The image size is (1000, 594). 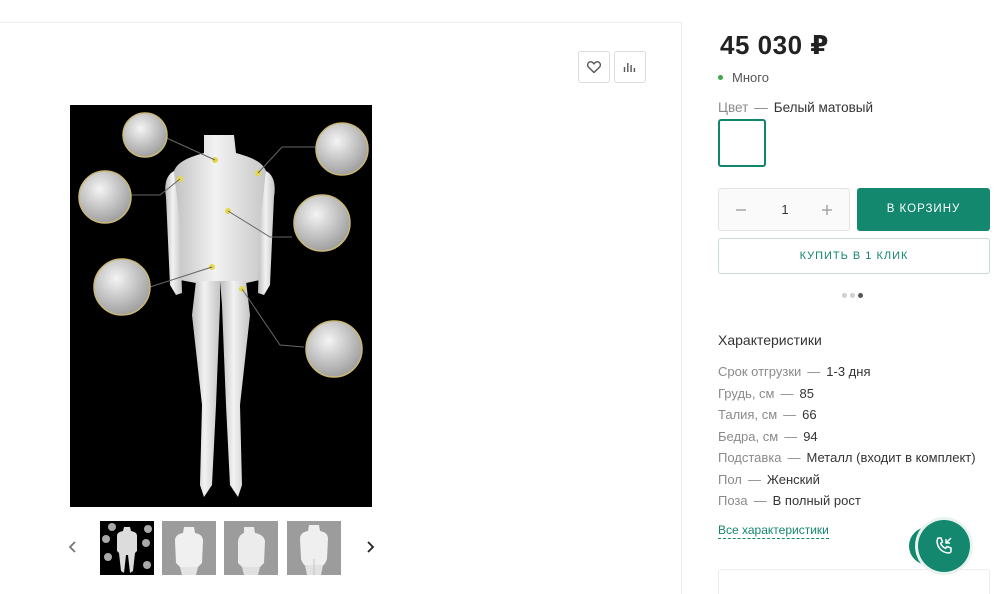 I want to click on spec-label: Подставка, so click(x=750, y=457).